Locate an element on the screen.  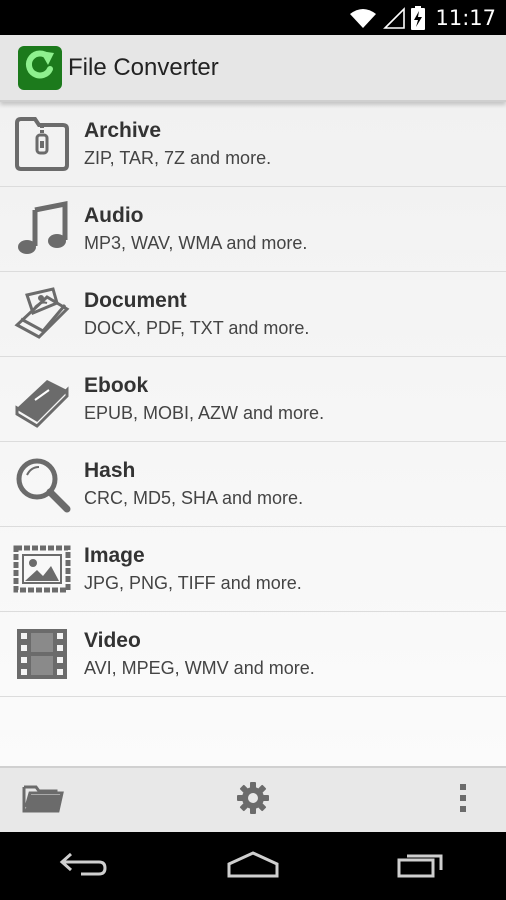
film-icon is located at coordinates (42, 654).